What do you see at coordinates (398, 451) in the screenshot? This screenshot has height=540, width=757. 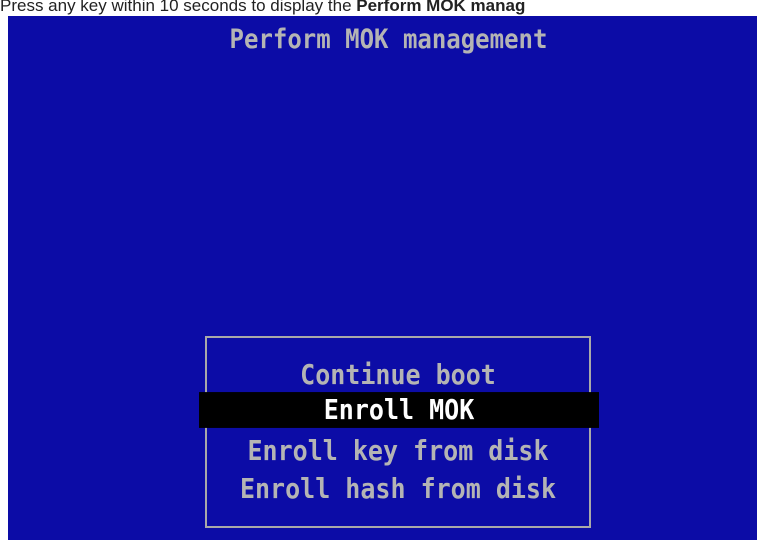 I see `menu-item-enroll-key-from-disk: Enroll key from disk` at bounding box center [398, 451].